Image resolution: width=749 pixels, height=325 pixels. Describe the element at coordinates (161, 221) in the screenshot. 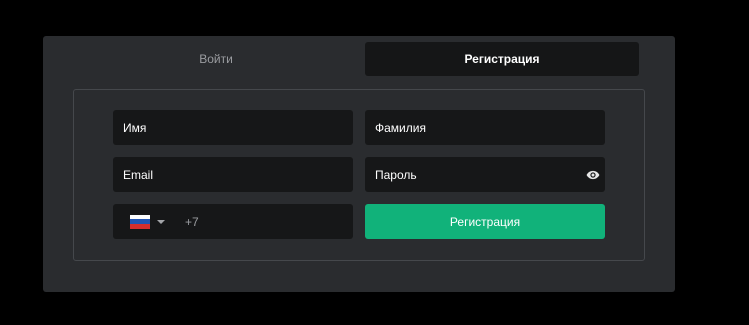

I see `chevron-down-icon` at that location.